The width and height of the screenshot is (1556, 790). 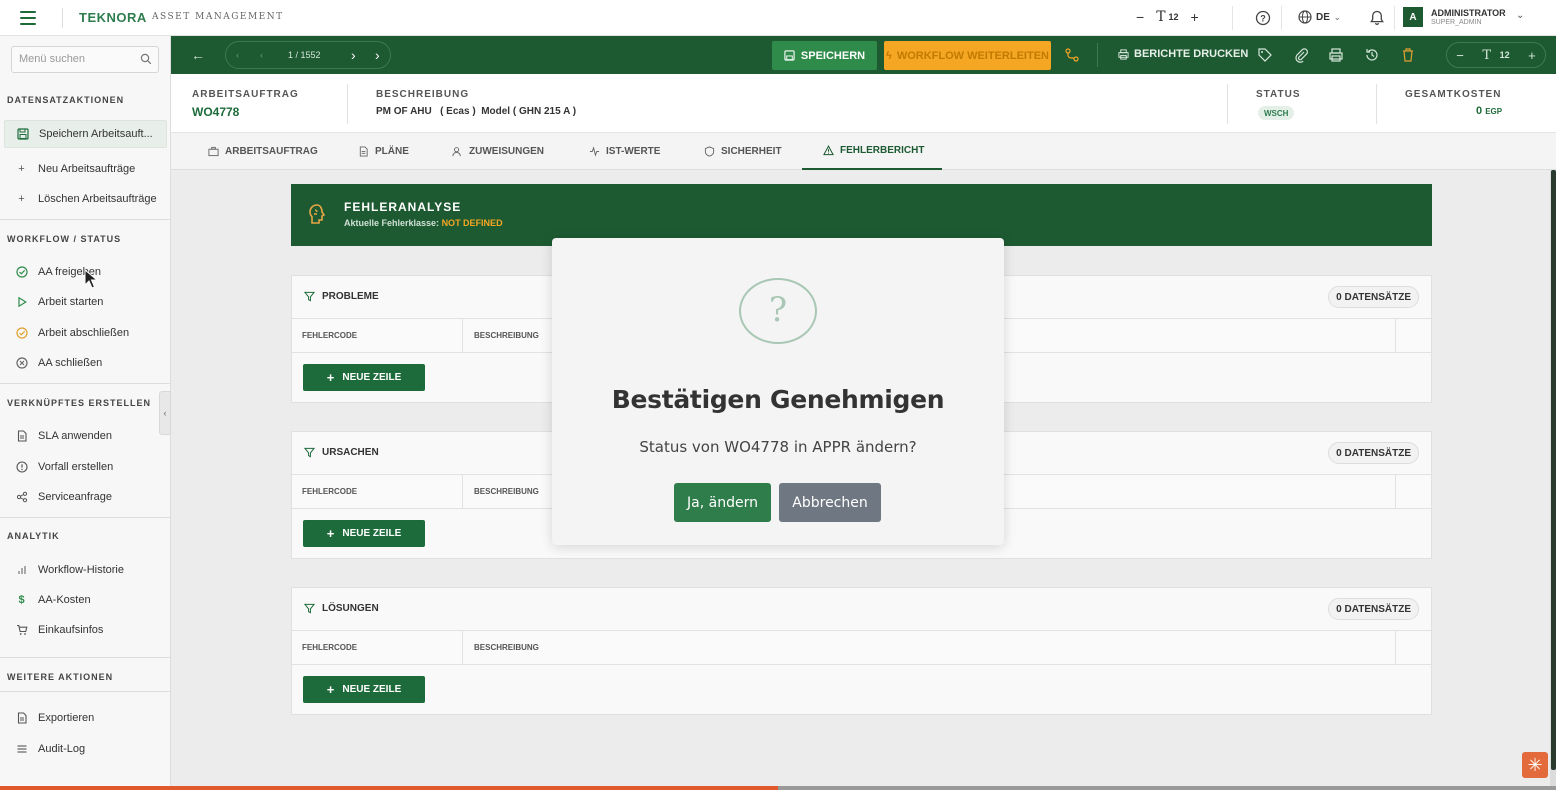 What do you see at coordinates (778, 399) in the screenshot?
I see `dialog-title: Bestätigen Genehmigen` at bounding box center [778, 399].